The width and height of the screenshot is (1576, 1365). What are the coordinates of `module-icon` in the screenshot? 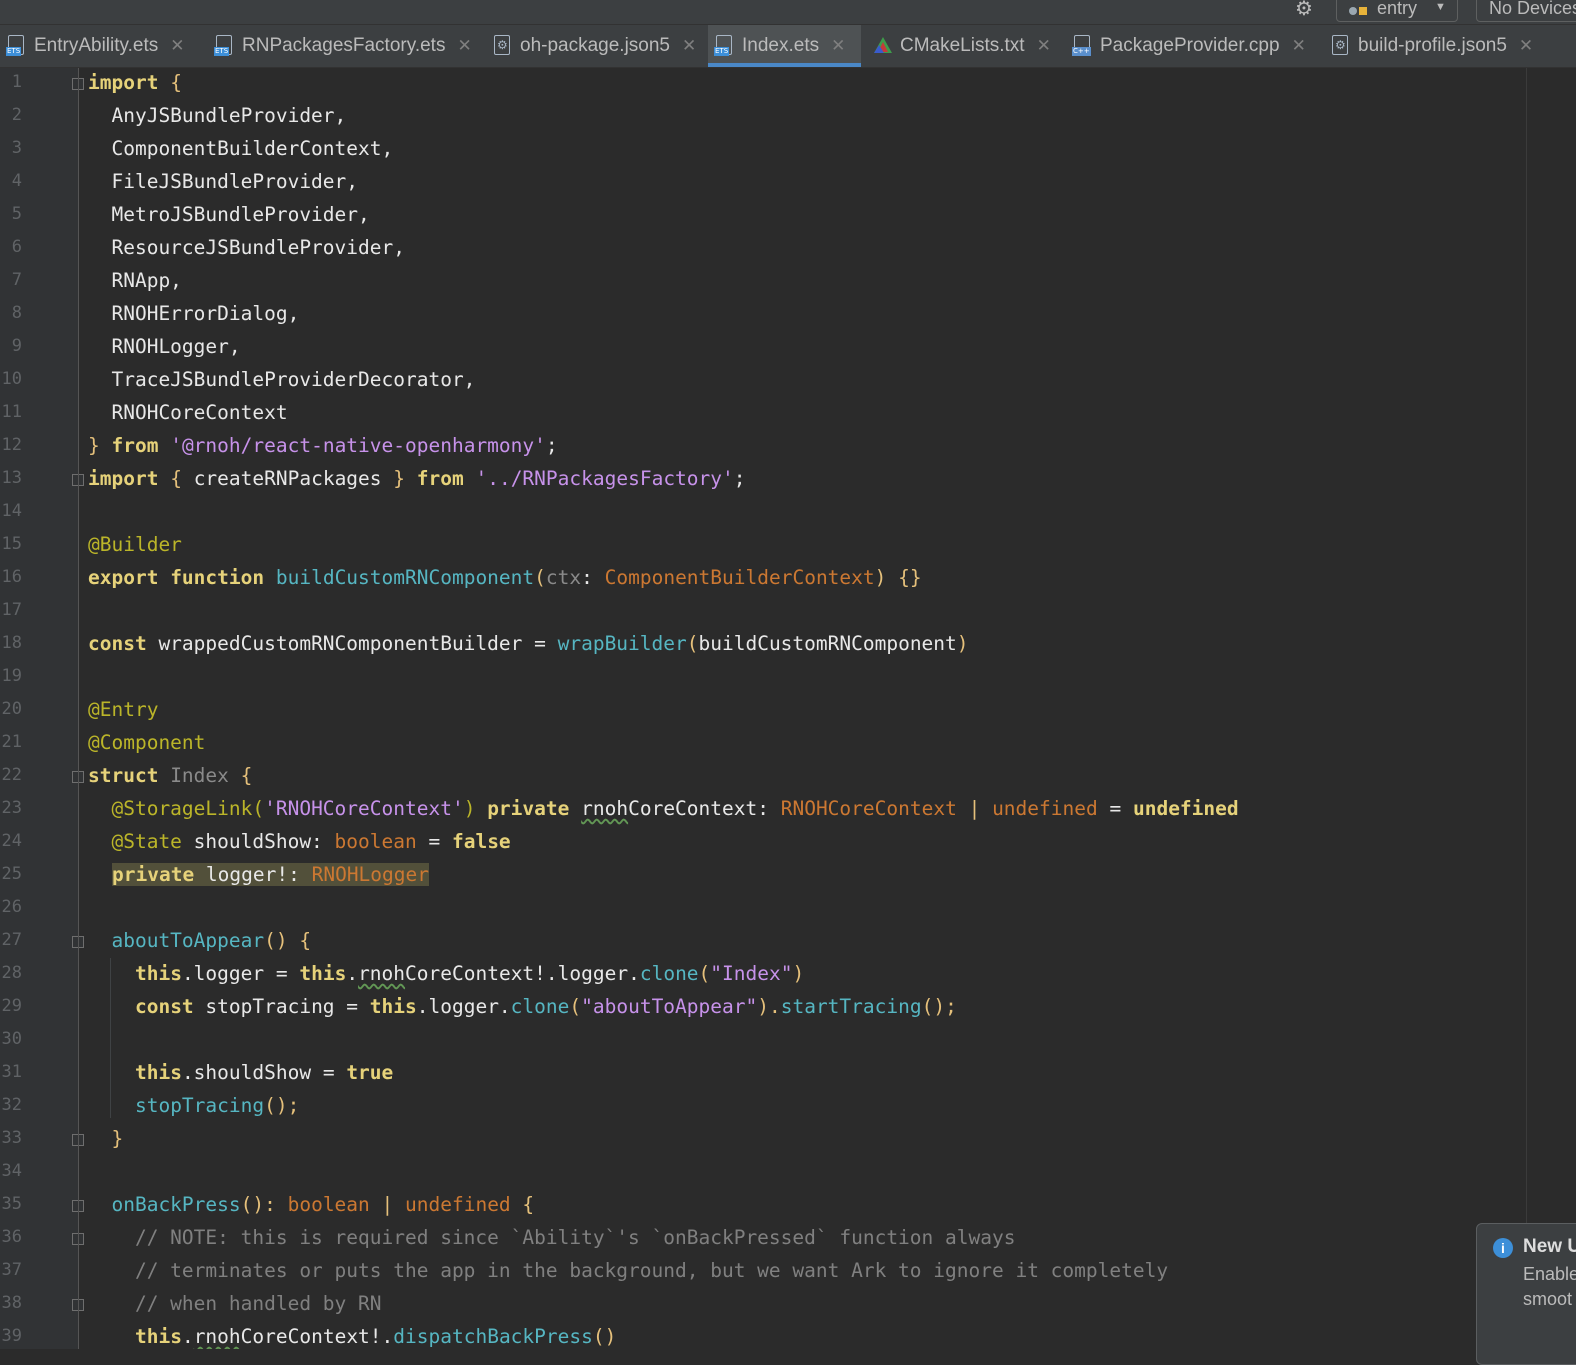 It's located at (1353, 11).